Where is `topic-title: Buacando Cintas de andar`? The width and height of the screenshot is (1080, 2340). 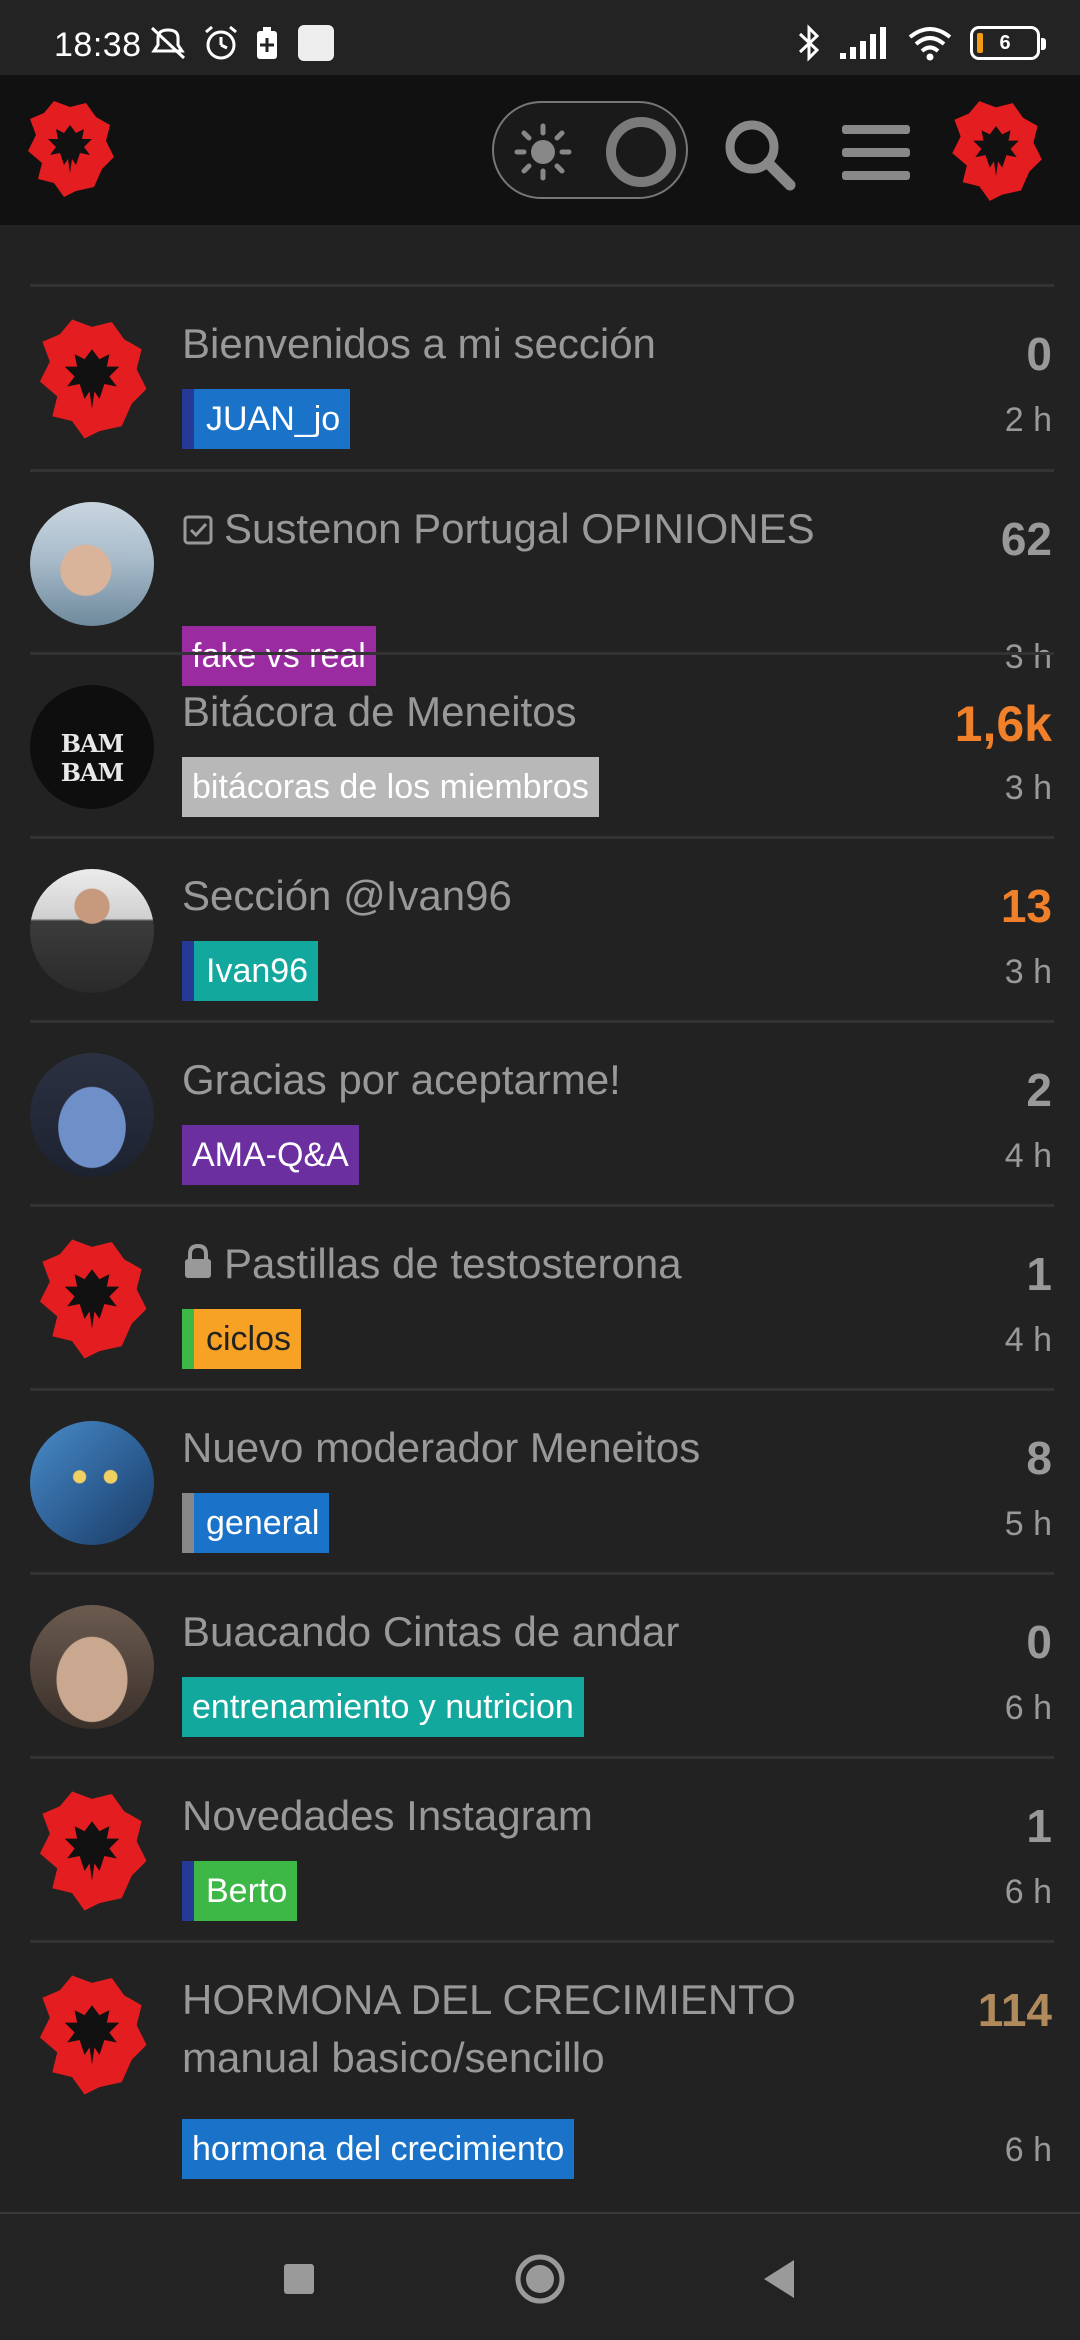
topic-title: Buacando Cintas de andar is located at coordinates (527, 1632).